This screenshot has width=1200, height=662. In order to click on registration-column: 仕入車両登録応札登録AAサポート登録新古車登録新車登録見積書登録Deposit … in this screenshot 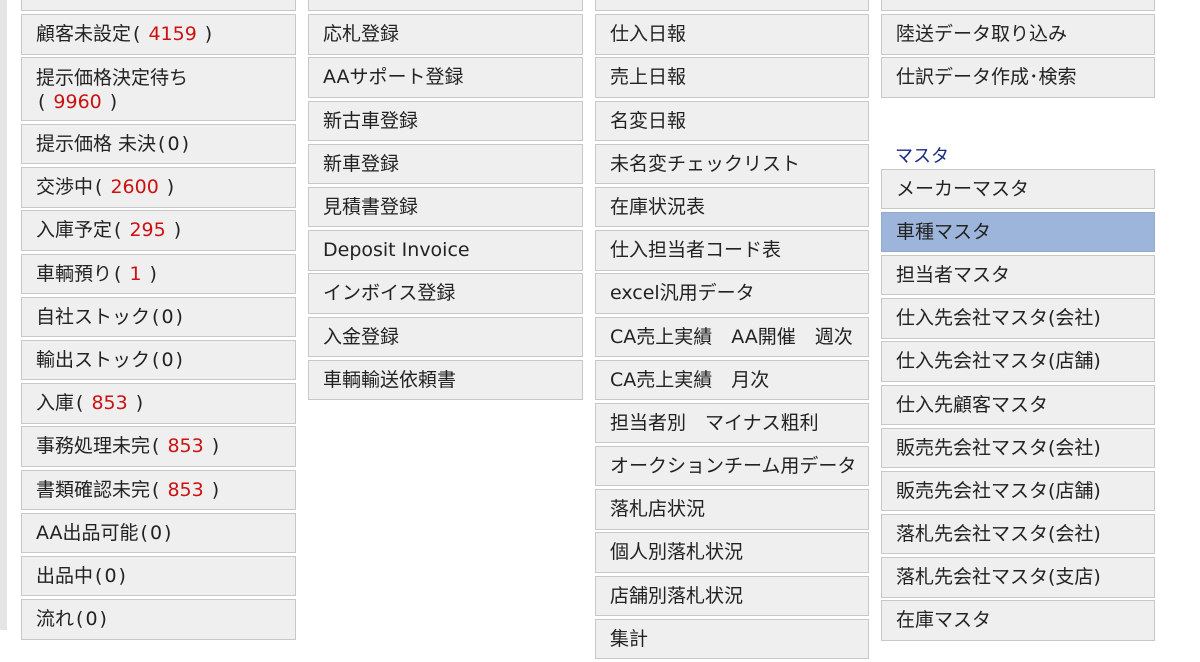, I will do `click(445, 201)`.